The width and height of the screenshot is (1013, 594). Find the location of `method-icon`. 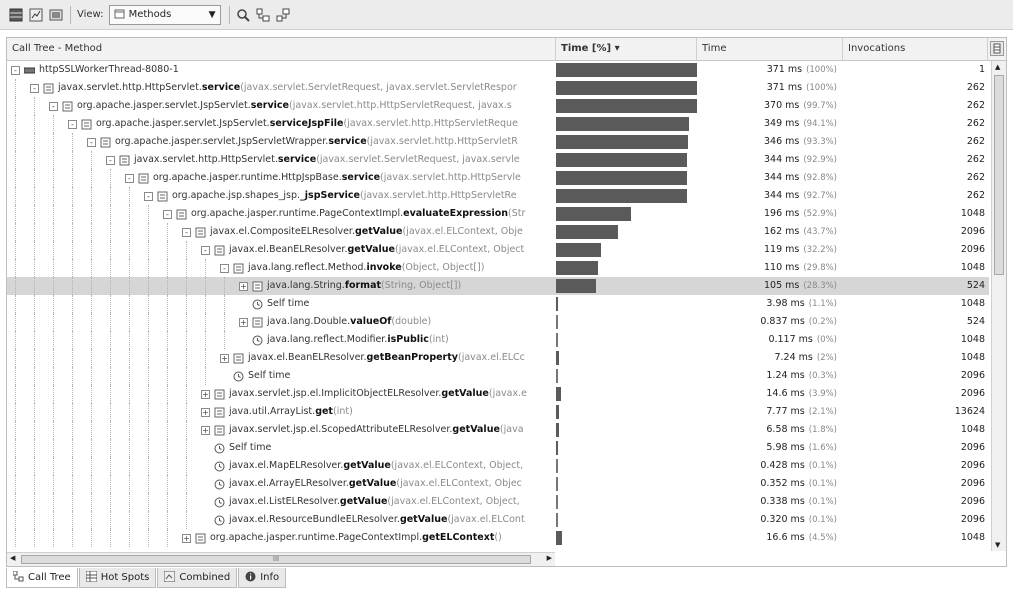

method-icon is located at coordinates (200, 232).